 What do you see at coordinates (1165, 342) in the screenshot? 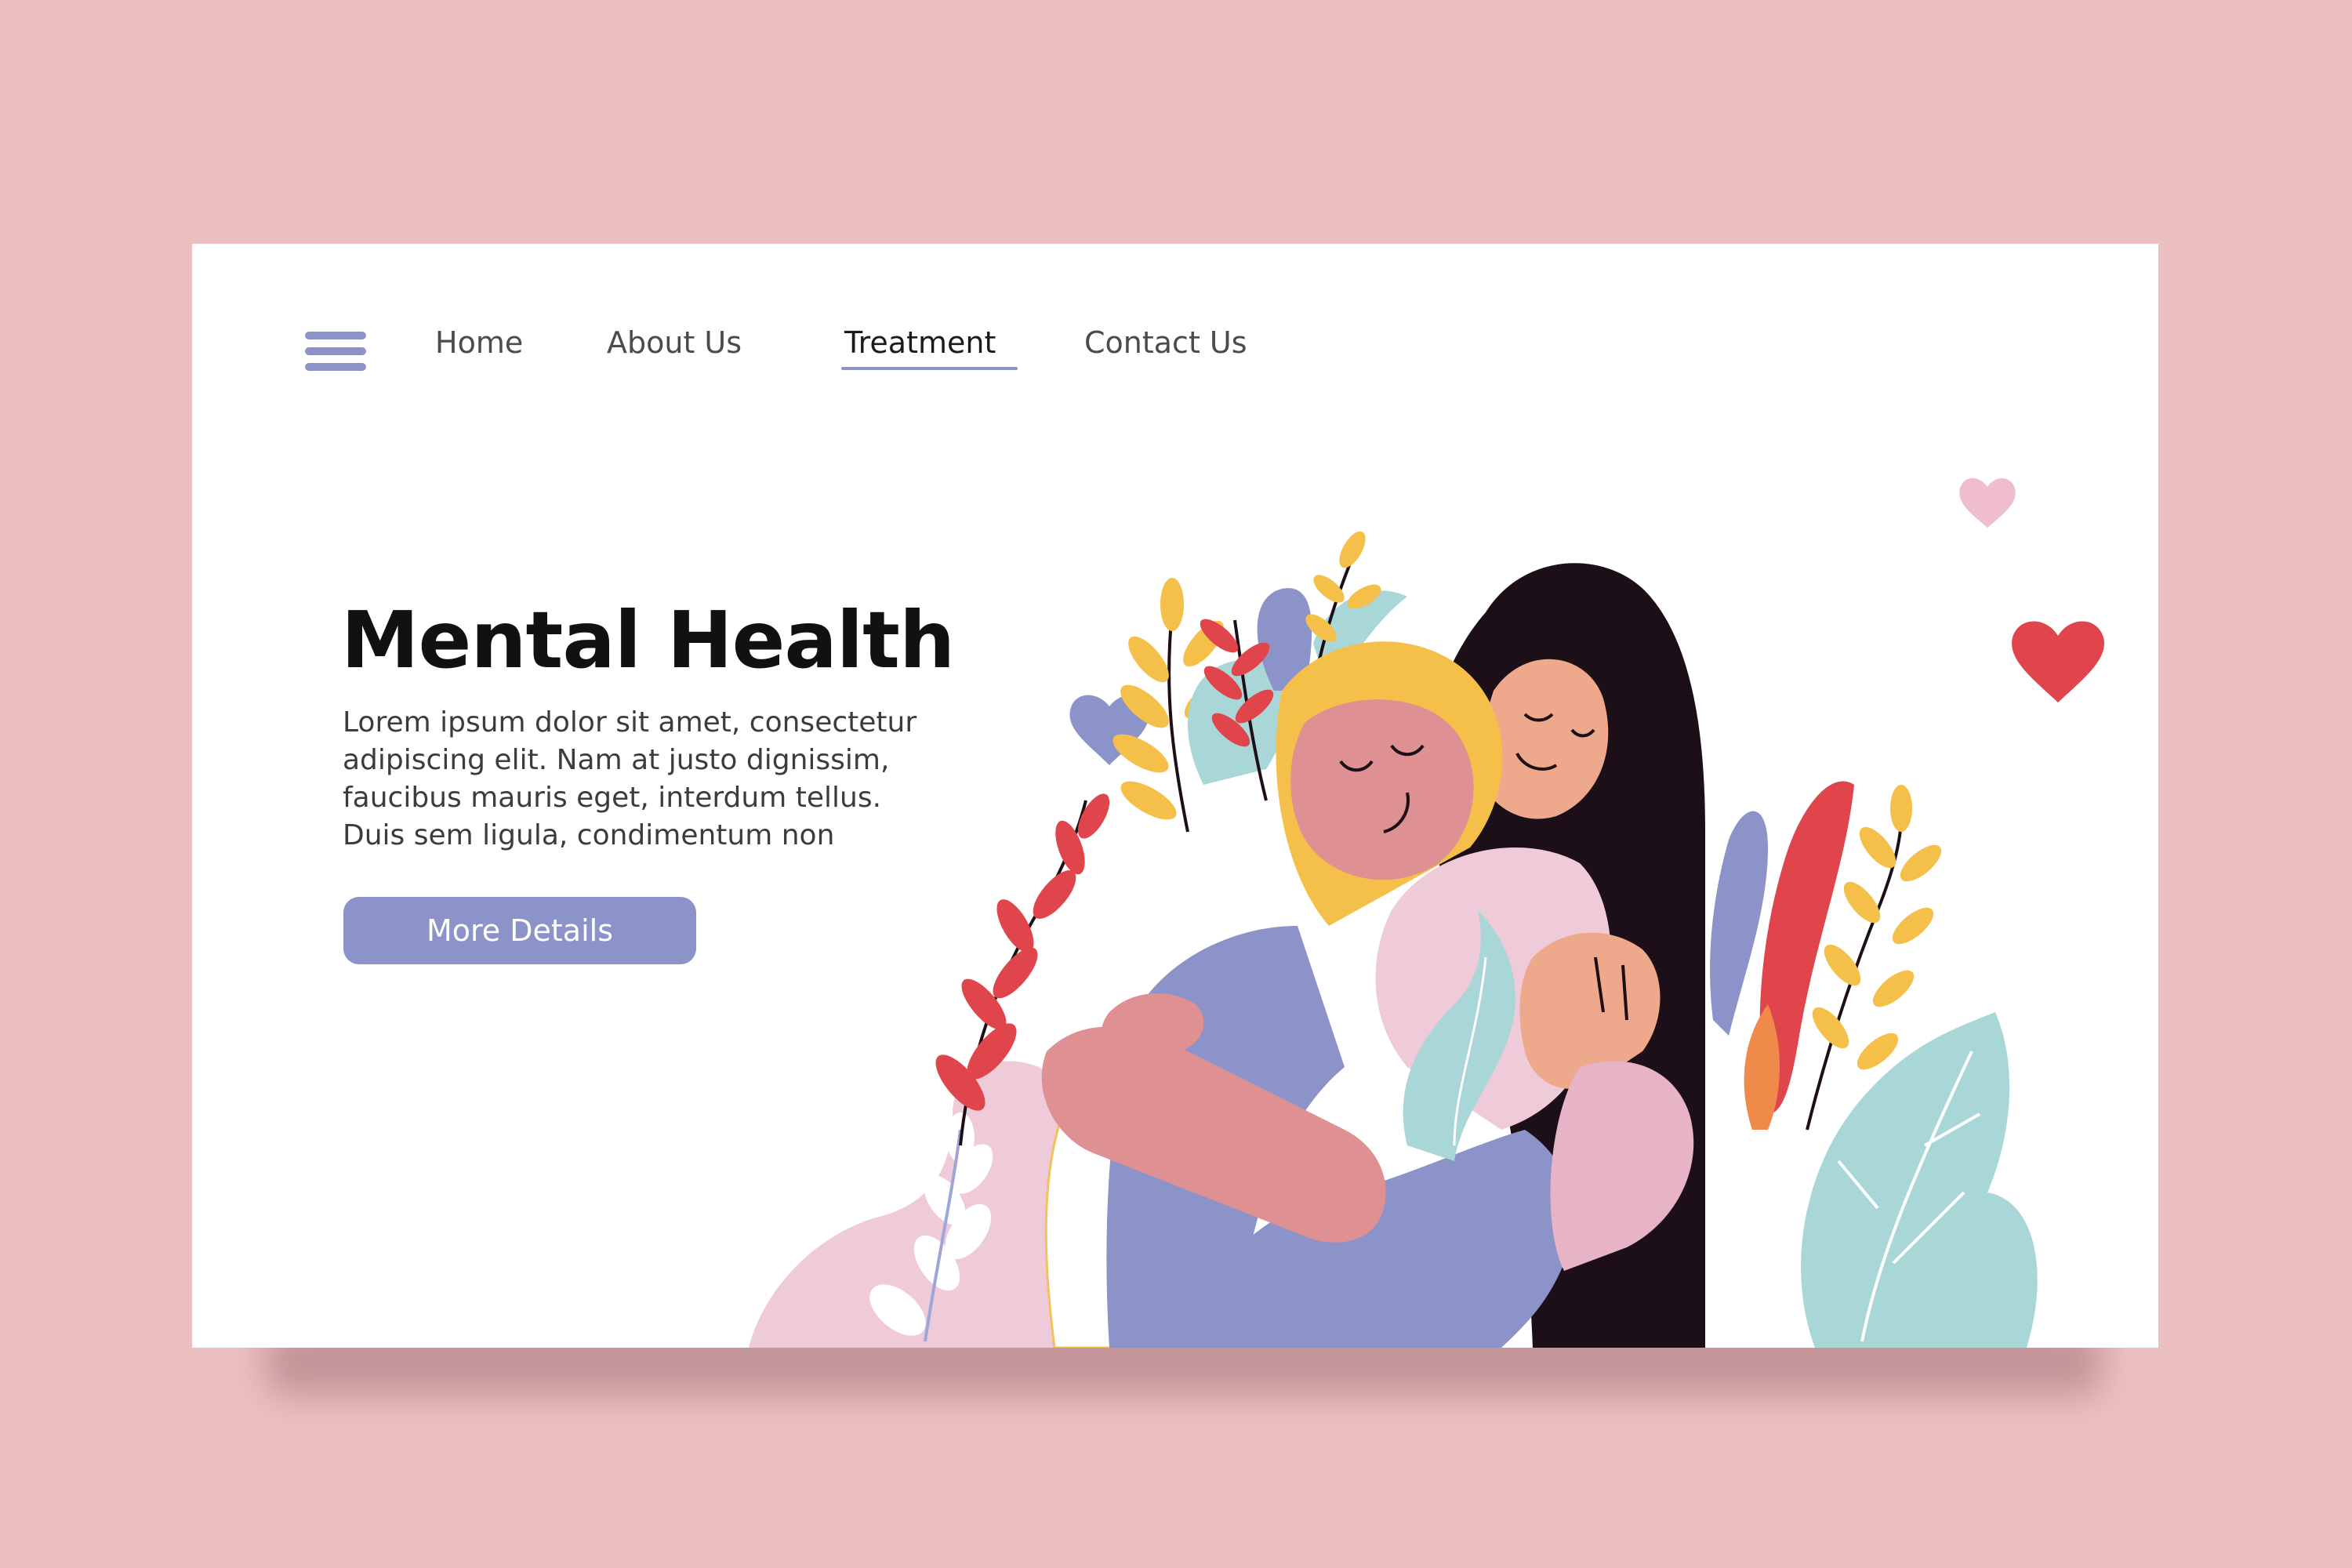
I see `nav-contact-us-link: Contact Us` at bounding box center [1165, 342].